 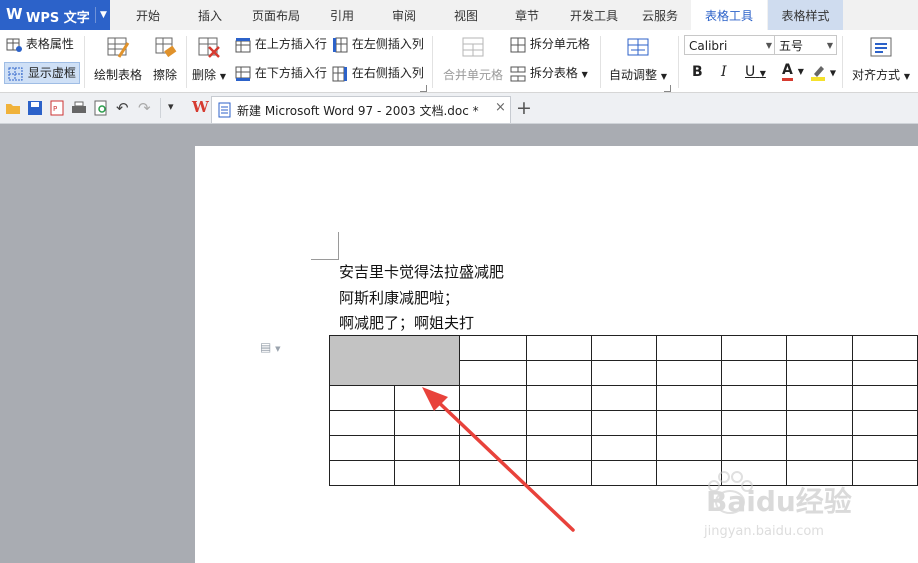 I want to click on font-name-value: Calibri, so click(x=708, y=46).